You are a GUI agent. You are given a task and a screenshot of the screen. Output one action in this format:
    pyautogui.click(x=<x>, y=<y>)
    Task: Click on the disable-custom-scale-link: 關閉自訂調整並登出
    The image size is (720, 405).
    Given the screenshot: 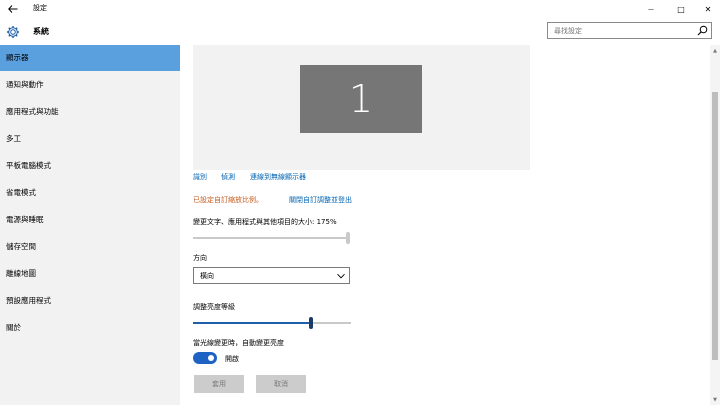 What is the action you would take?
    pyautogui.click(x=320, y=200)
    